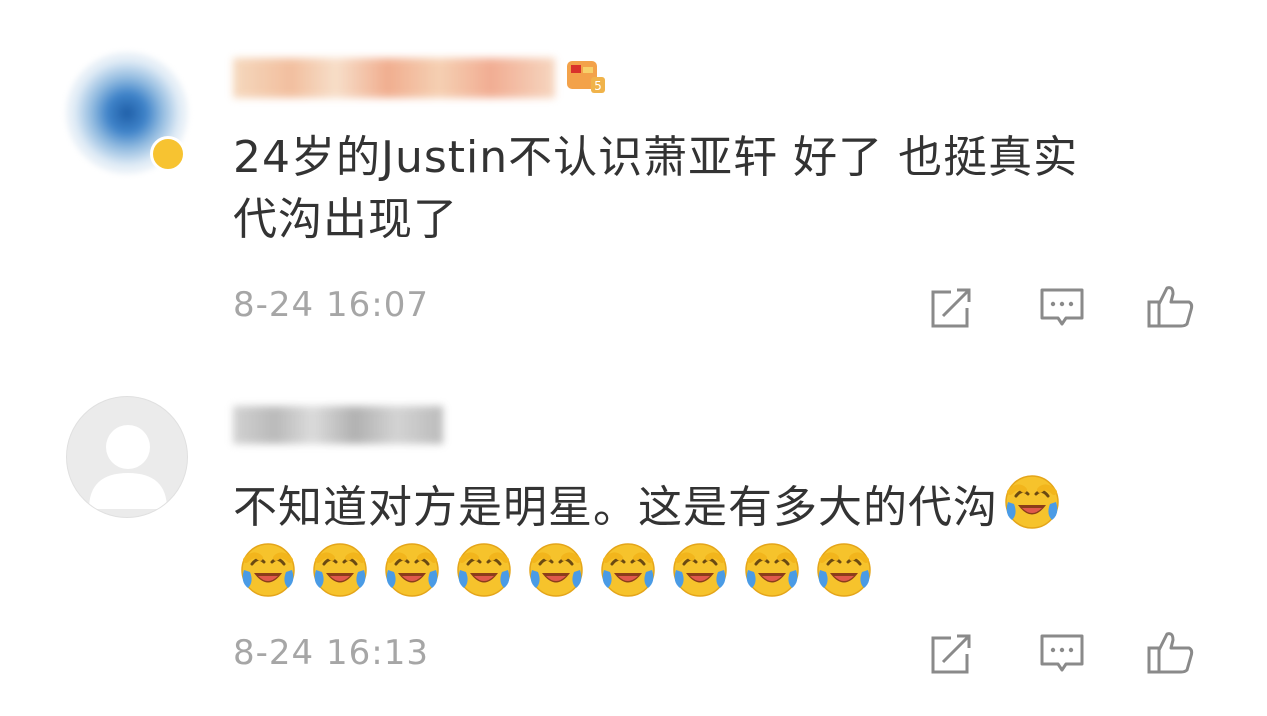 The width and height of the screenshot is (1267, 716). I want to click on comment-timestamp: 8-24 16:13, so click(331, 653).